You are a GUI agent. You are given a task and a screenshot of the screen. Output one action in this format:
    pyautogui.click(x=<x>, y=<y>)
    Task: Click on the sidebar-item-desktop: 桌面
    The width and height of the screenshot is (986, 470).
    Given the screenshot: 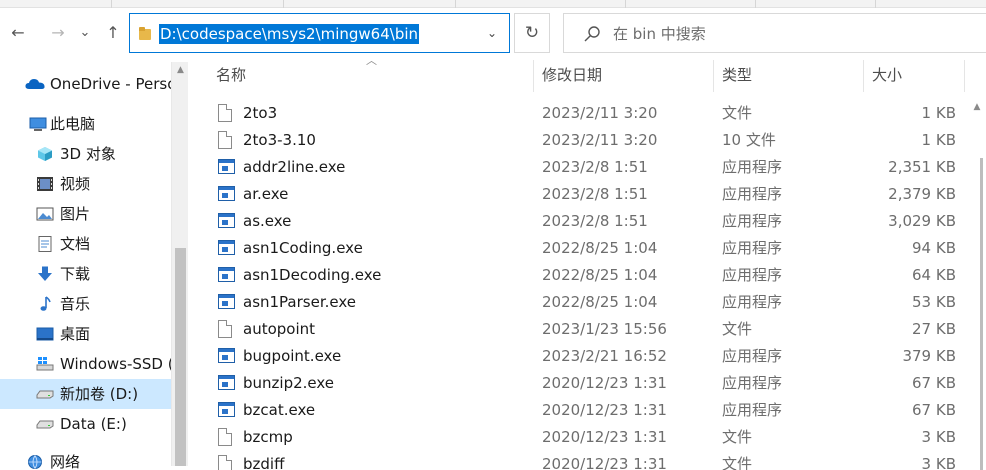 What is the action you would take?
    pyautogui.click(x=86, y=334)
    